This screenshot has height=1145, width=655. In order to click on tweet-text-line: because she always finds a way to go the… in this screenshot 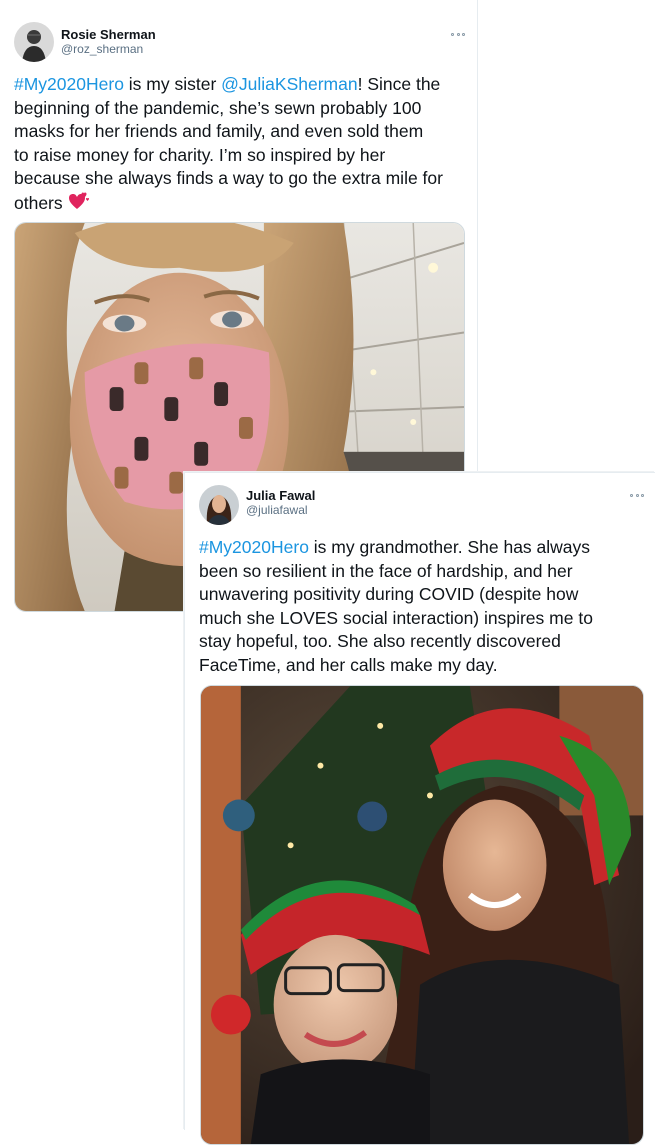, I will do `click(228, 178)`.